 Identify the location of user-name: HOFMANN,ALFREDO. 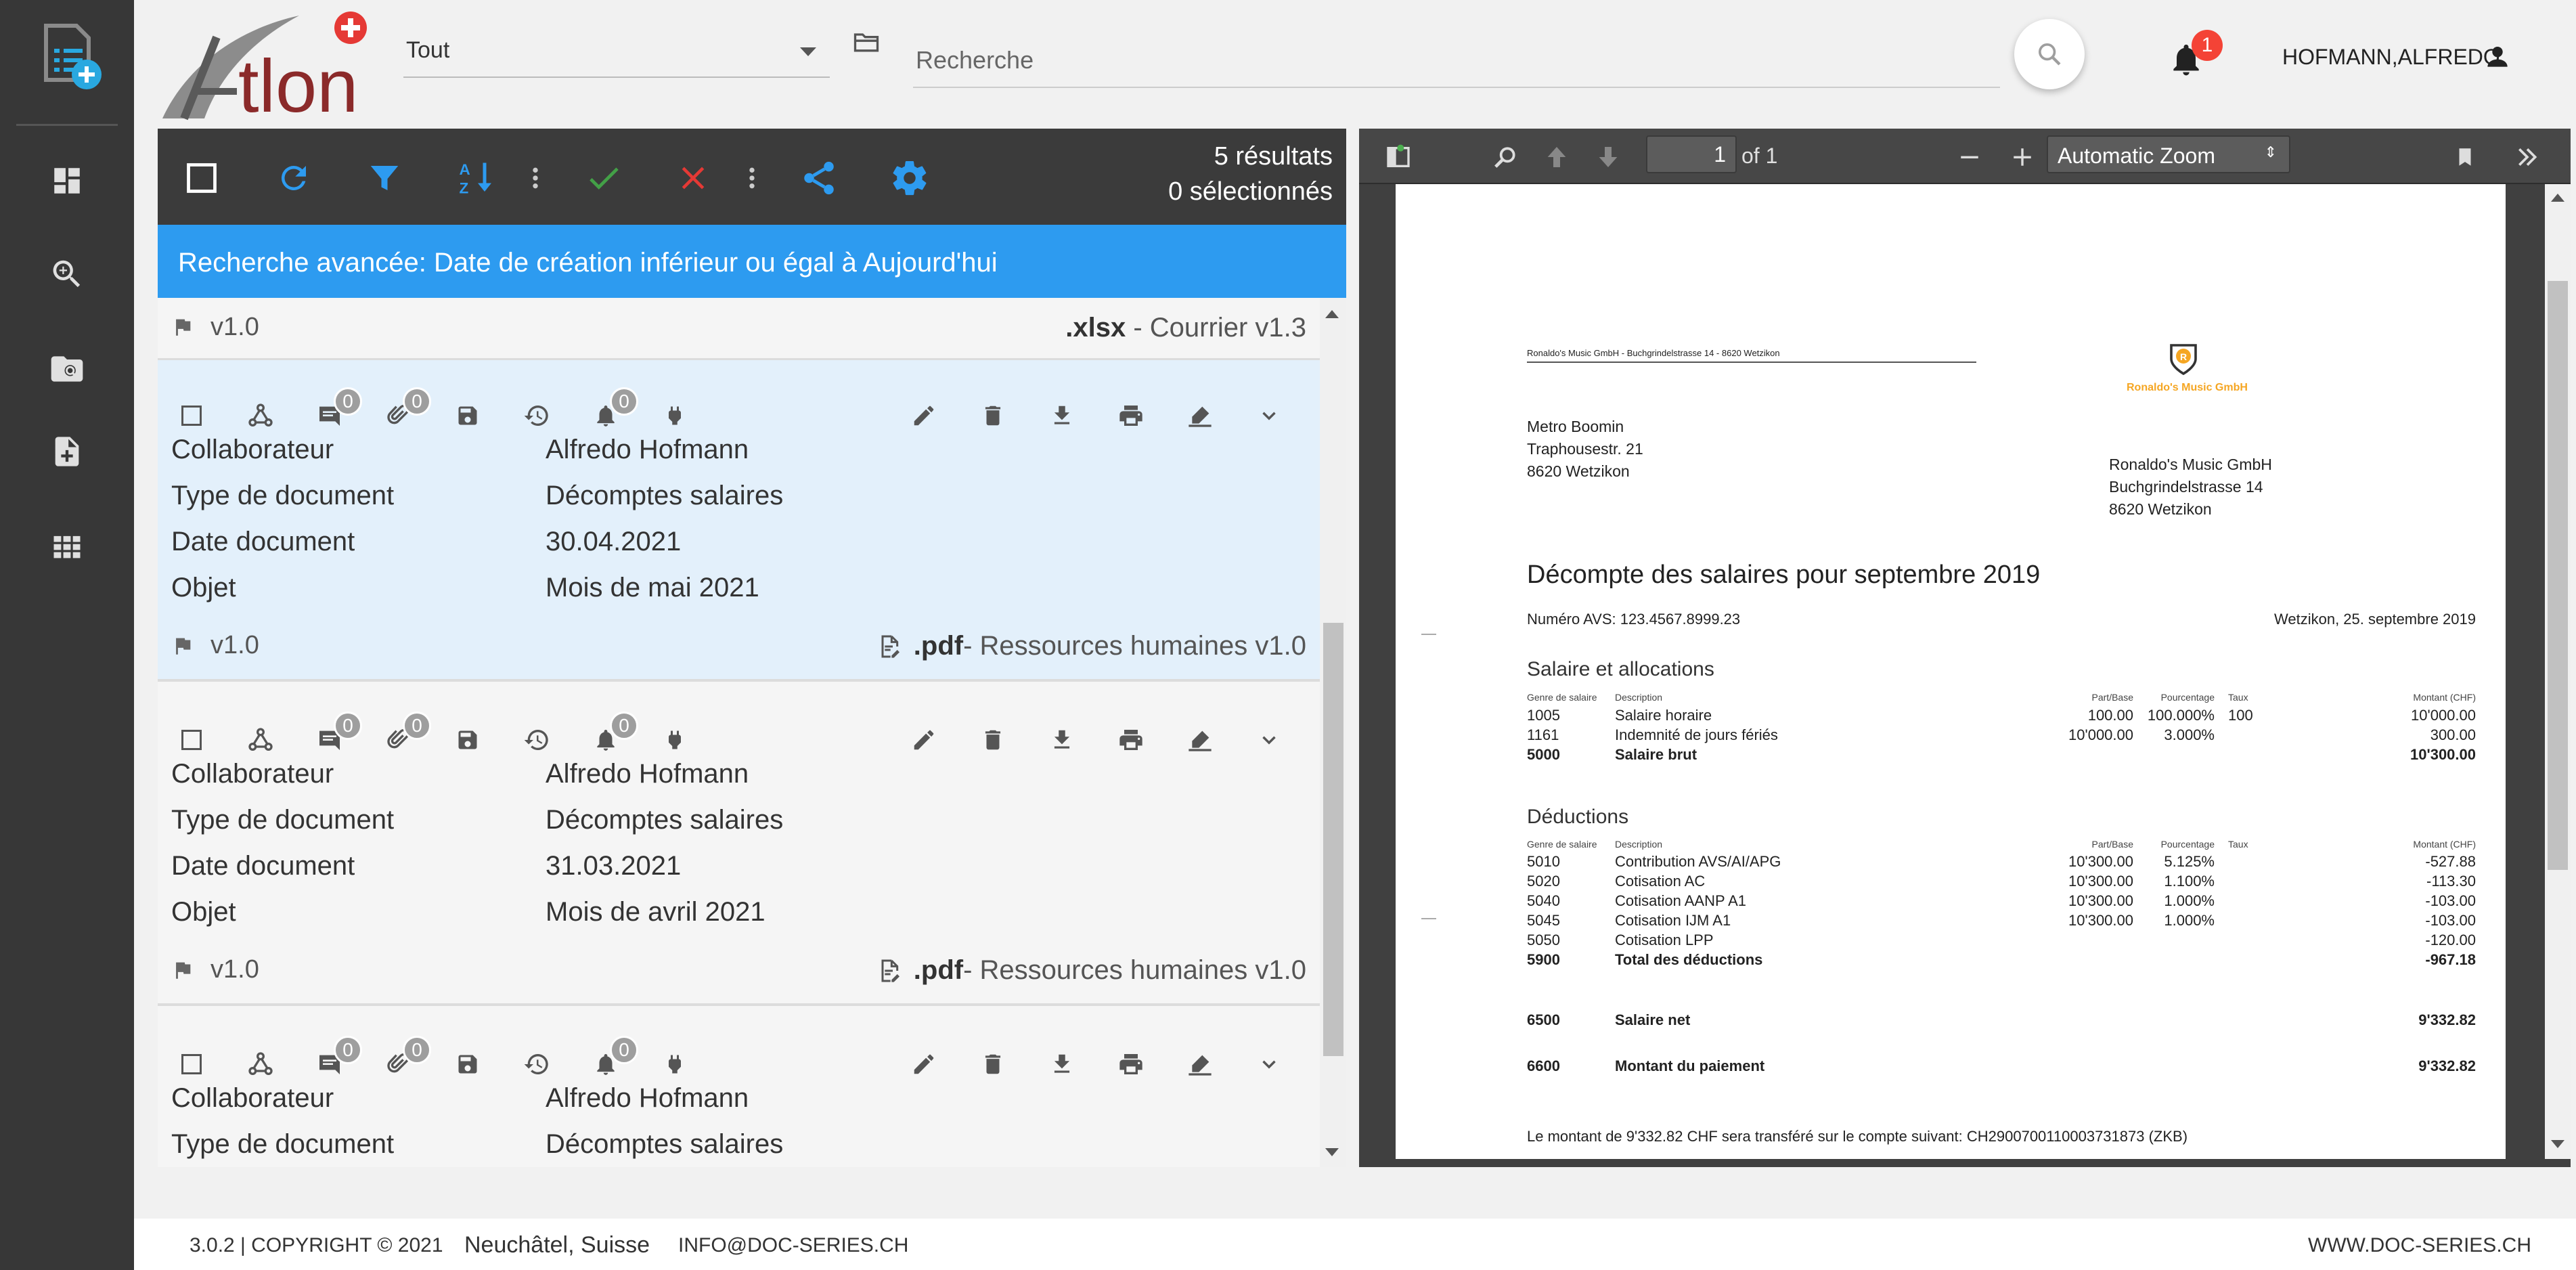
(2391, 57).